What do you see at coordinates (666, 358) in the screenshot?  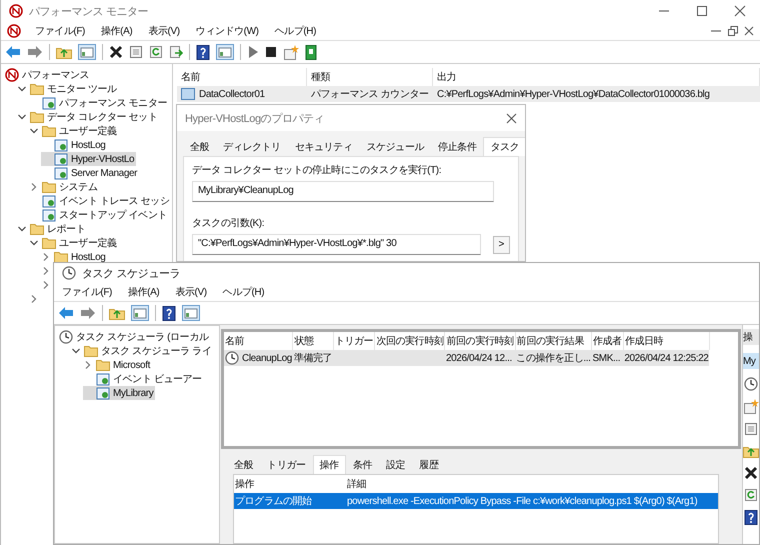 I see `table-cell: 2026/04/24 12:25:22` at bounding box center [666, 358].